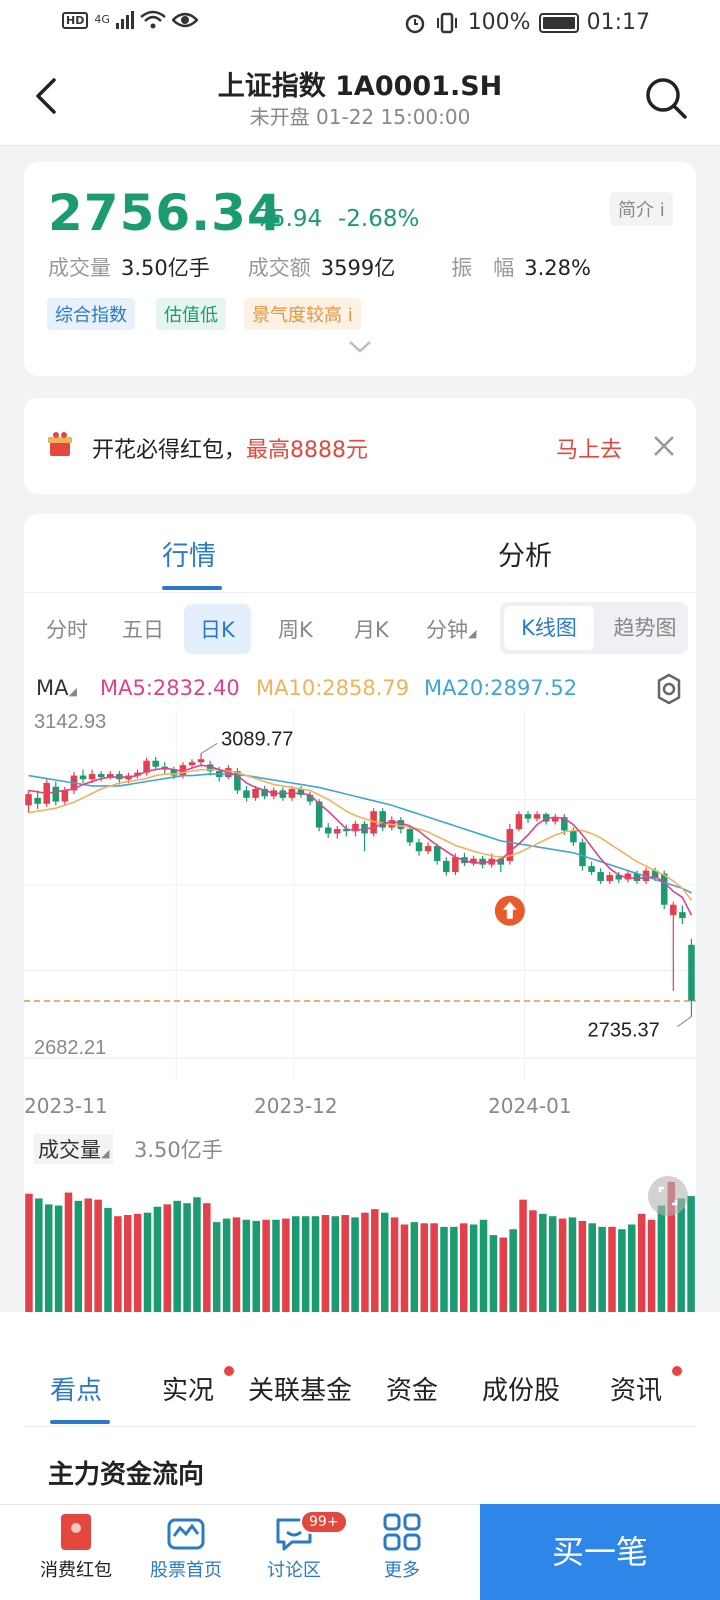 The height and width of the screenshot is (1600, 720). I want to click on tab-constituents: 成份股, so click(521, 1388).